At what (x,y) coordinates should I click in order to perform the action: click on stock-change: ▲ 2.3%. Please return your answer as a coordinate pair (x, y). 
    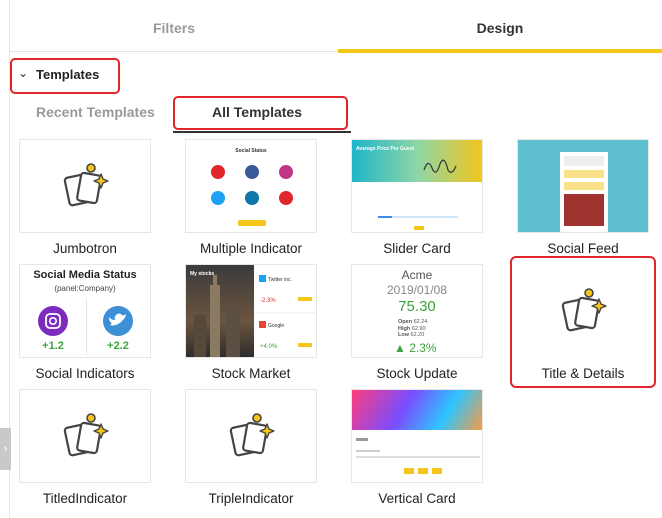
    Looking at the image, I should click on (415, 348).